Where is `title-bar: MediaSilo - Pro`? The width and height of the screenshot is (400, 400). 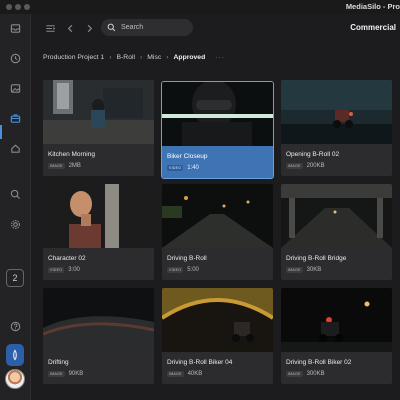
title-bar: MediaSilo - Pro is located at coordinates (200, 7).